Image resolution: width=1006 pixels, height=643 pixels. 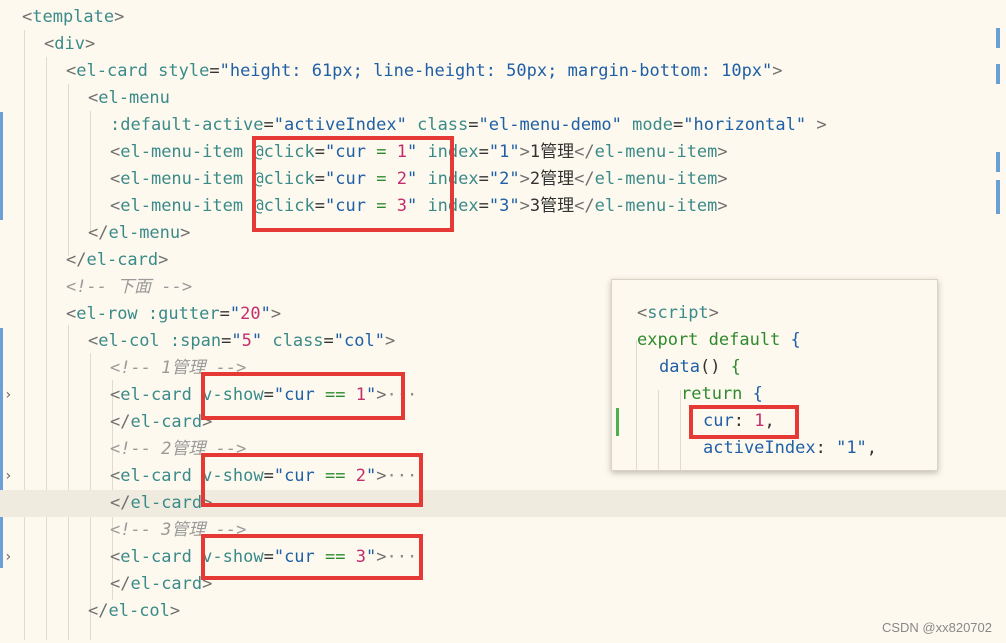 What do you see at coordinates (503, 17) in the screenshot?
I see `code-line: <template>` at bounding box center [503, 17].